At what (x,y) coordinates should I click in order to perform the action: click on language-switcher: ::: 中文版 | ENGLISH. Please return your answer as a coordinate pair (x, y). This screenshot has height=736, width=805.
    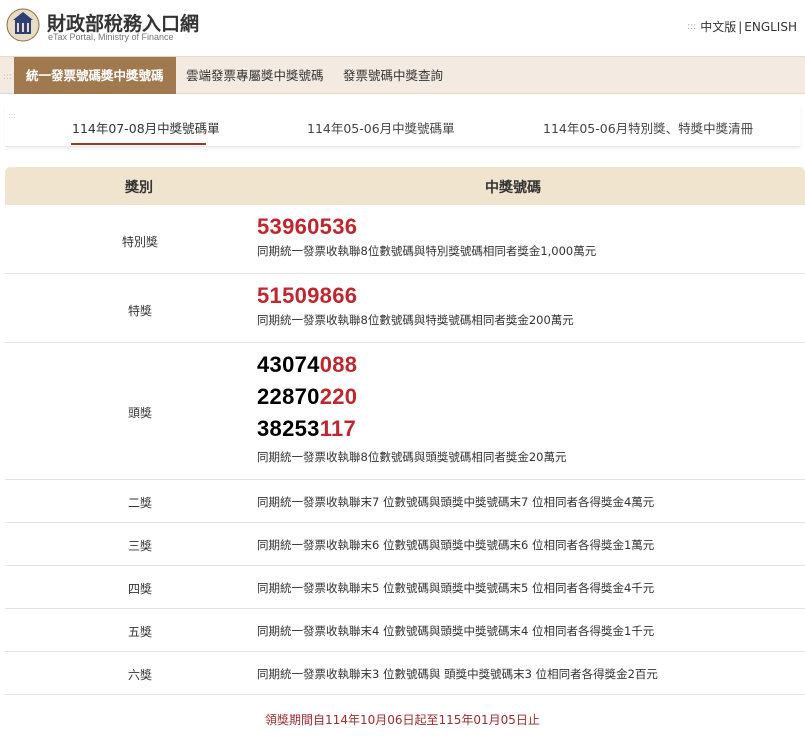
    Looking at the image, I should click on (742, 26).